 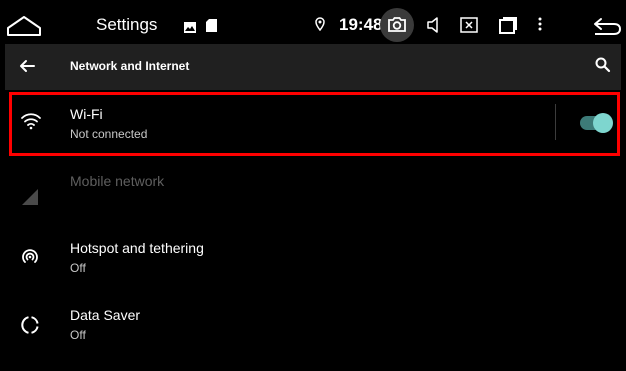 What do you see at coordinates (30, 259) in the screenshot?
I see `hotspot-icon` at bounding box center [30, 259].